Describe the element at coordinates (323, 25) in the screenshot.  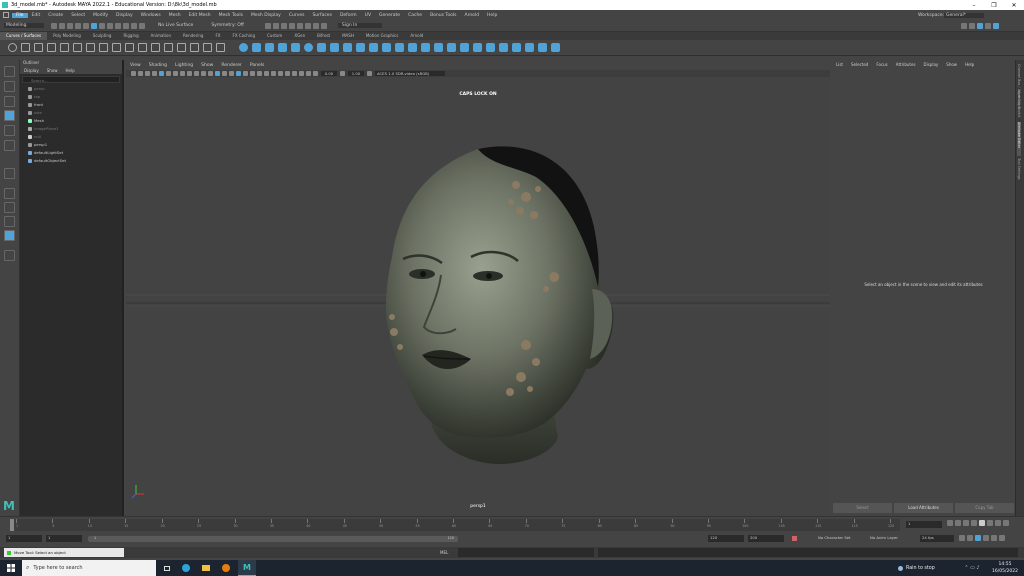
I see `arnold-material-icon` at that location.